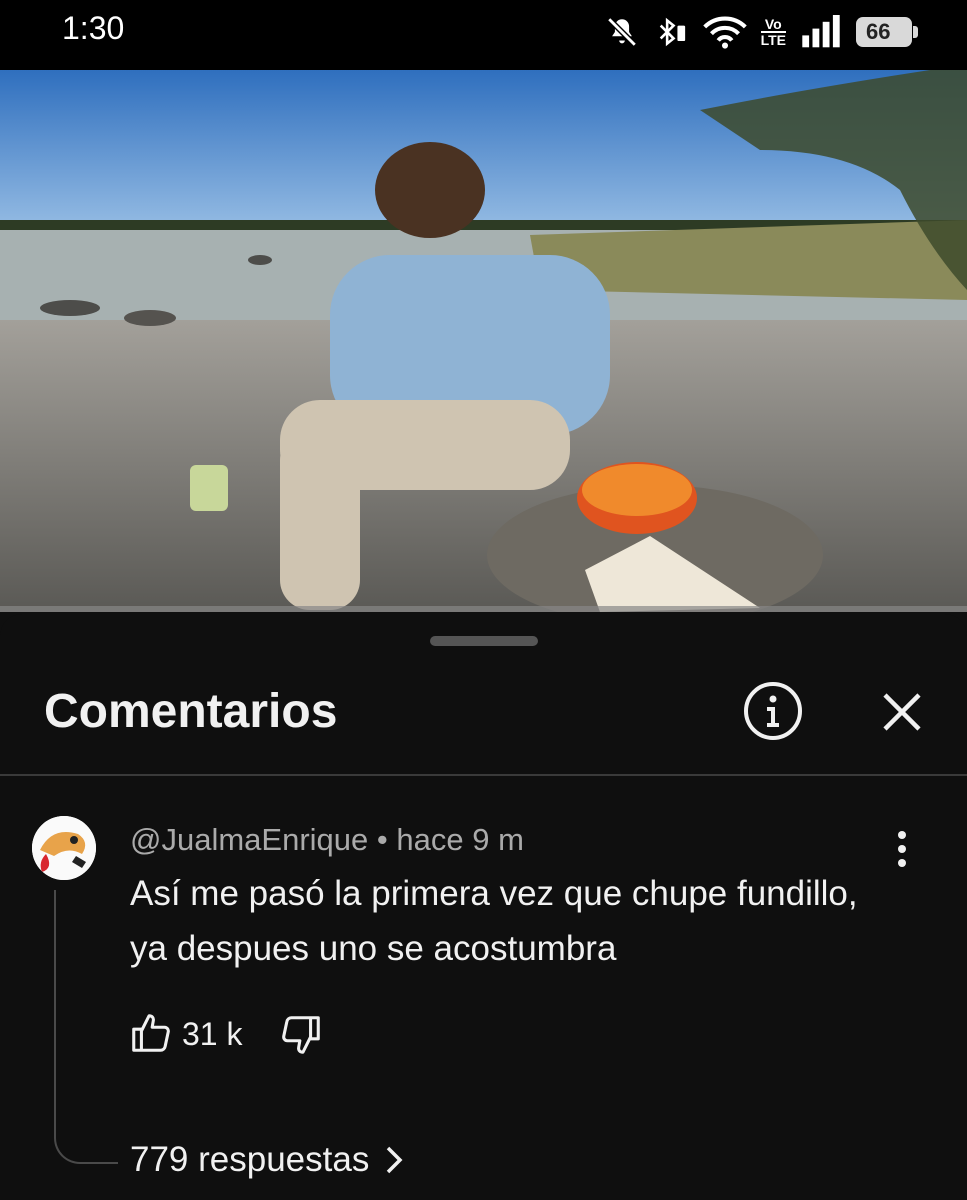 Image resolution: width=967 pixels, height=1200 pixels. I want to click on status-time: 1:30, so click(93, 28).